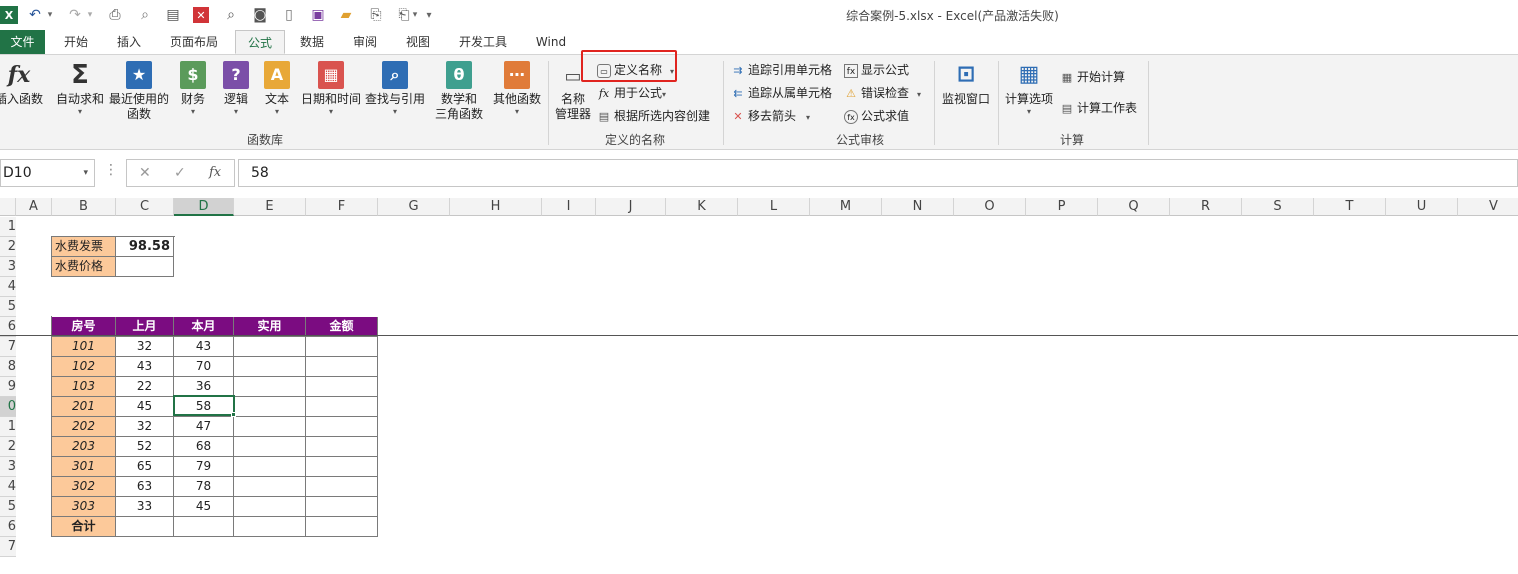  I want to click on column-header-j: J, so click(631, 207).